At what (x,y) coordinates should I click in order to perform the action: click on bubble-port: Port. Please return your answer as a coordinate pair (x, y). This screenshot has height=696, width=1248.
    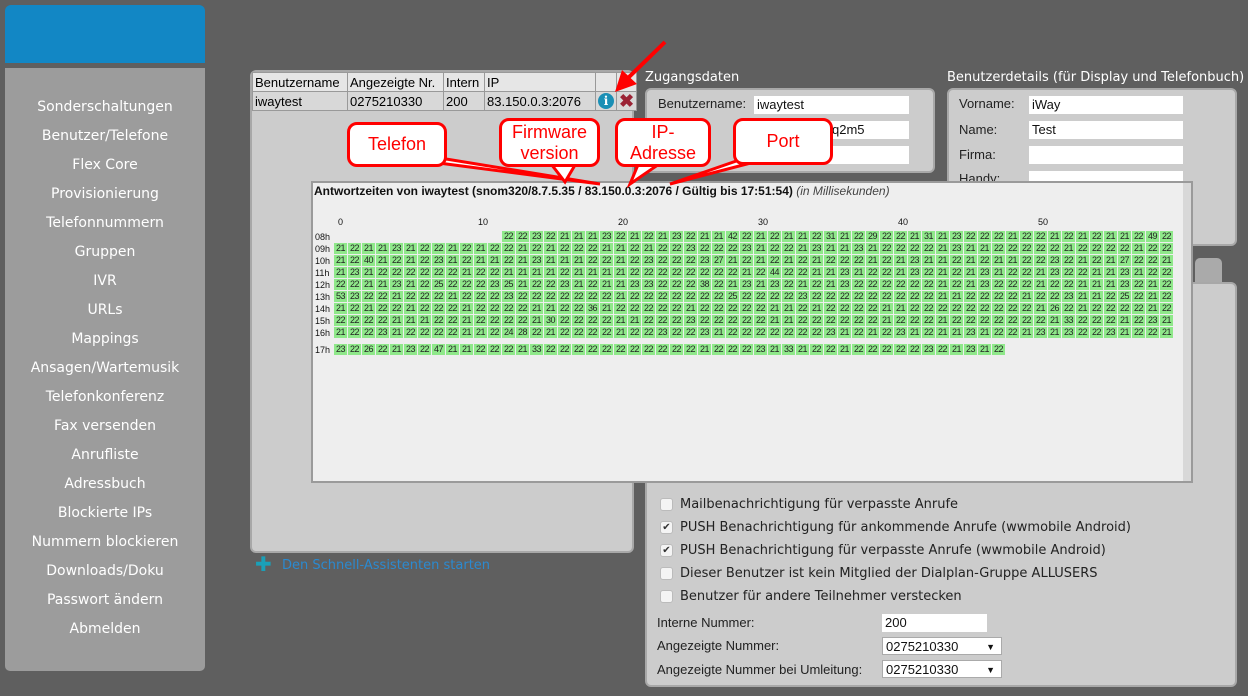
    Looking at the image, I should click on (783, 141).